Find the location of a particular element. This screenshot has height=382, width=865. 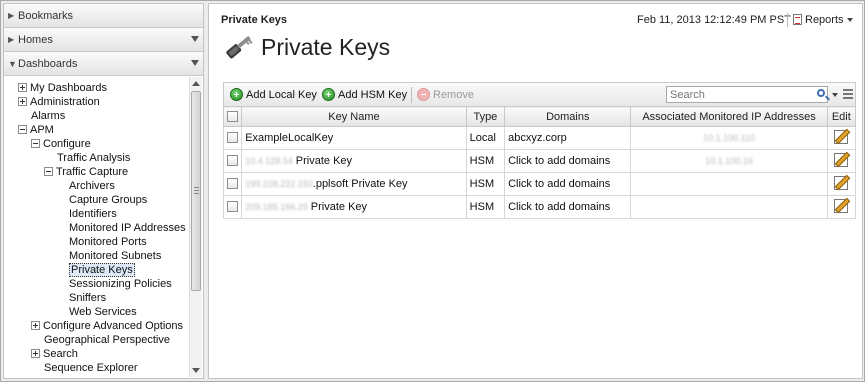

search-input is located at coordinates (747, 94).